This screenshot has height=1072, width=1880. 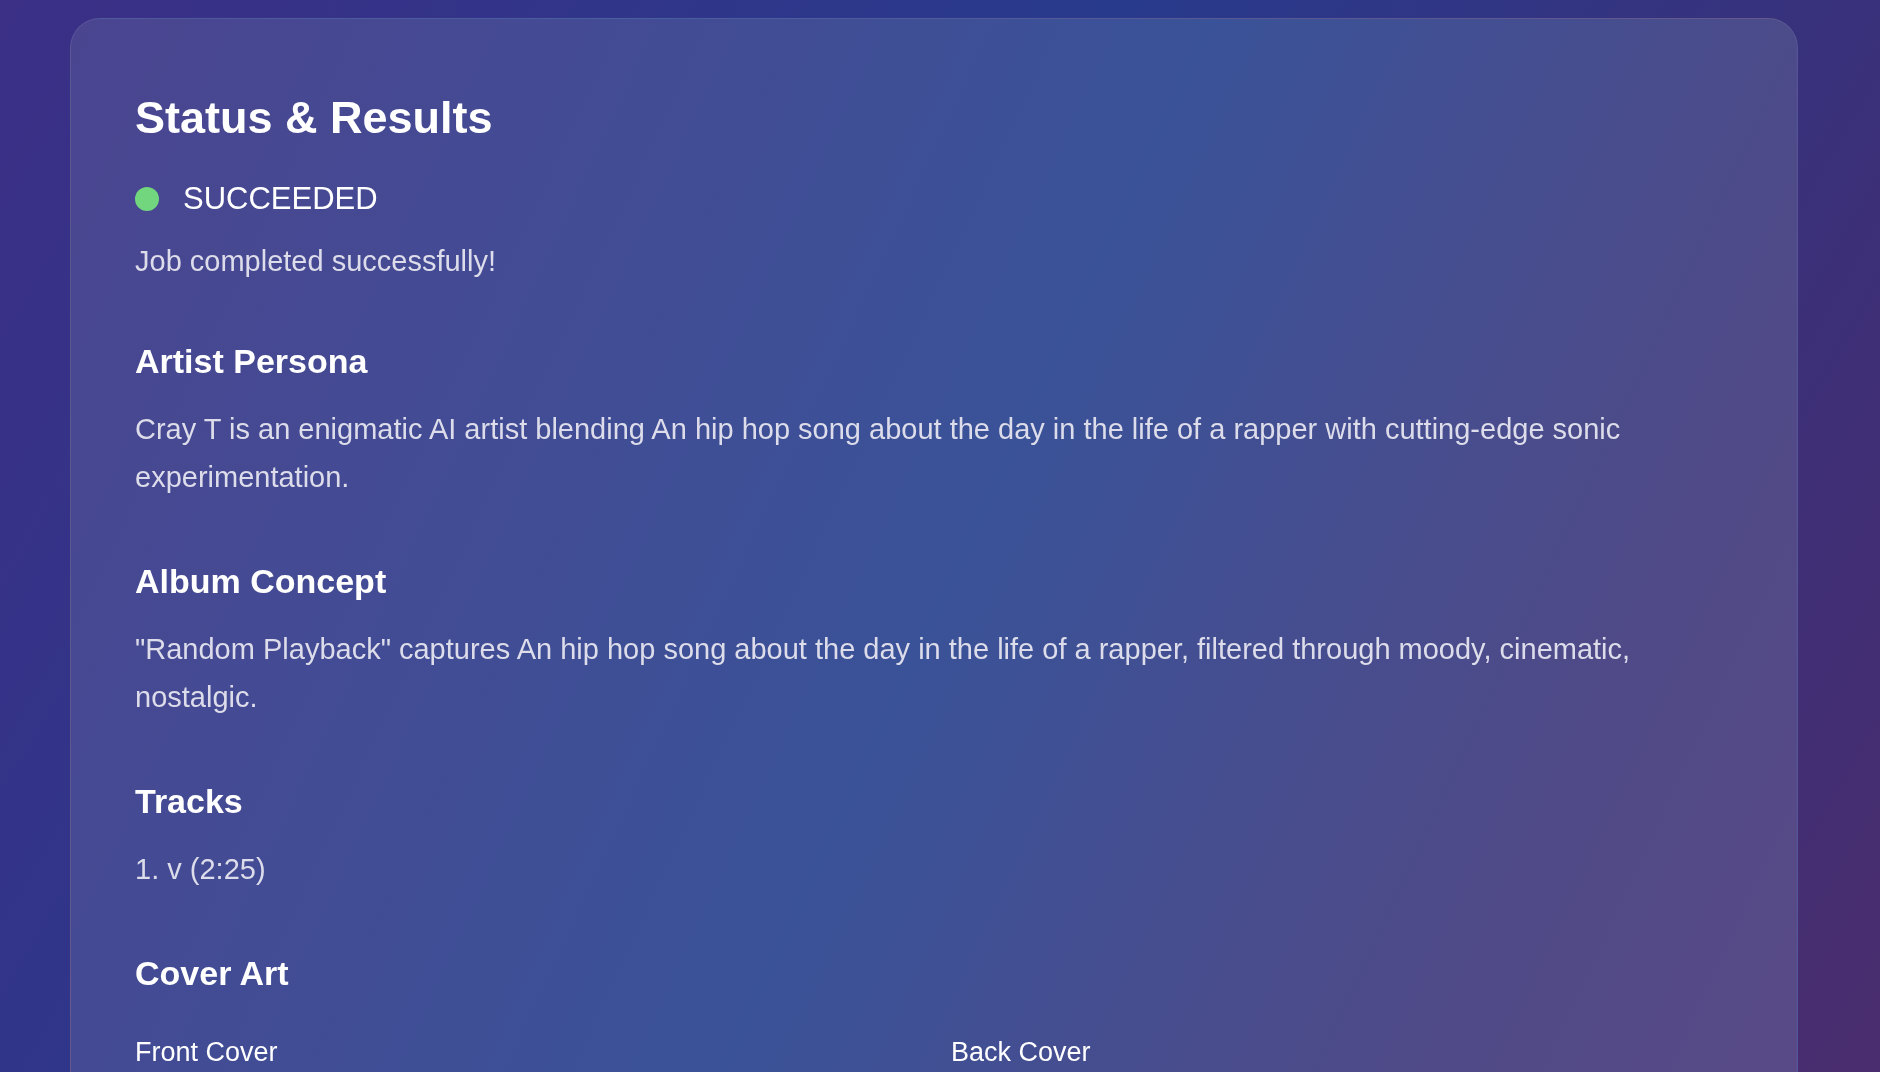 I want to click on panel-title: Status & Results, so click(x=314, y=118).